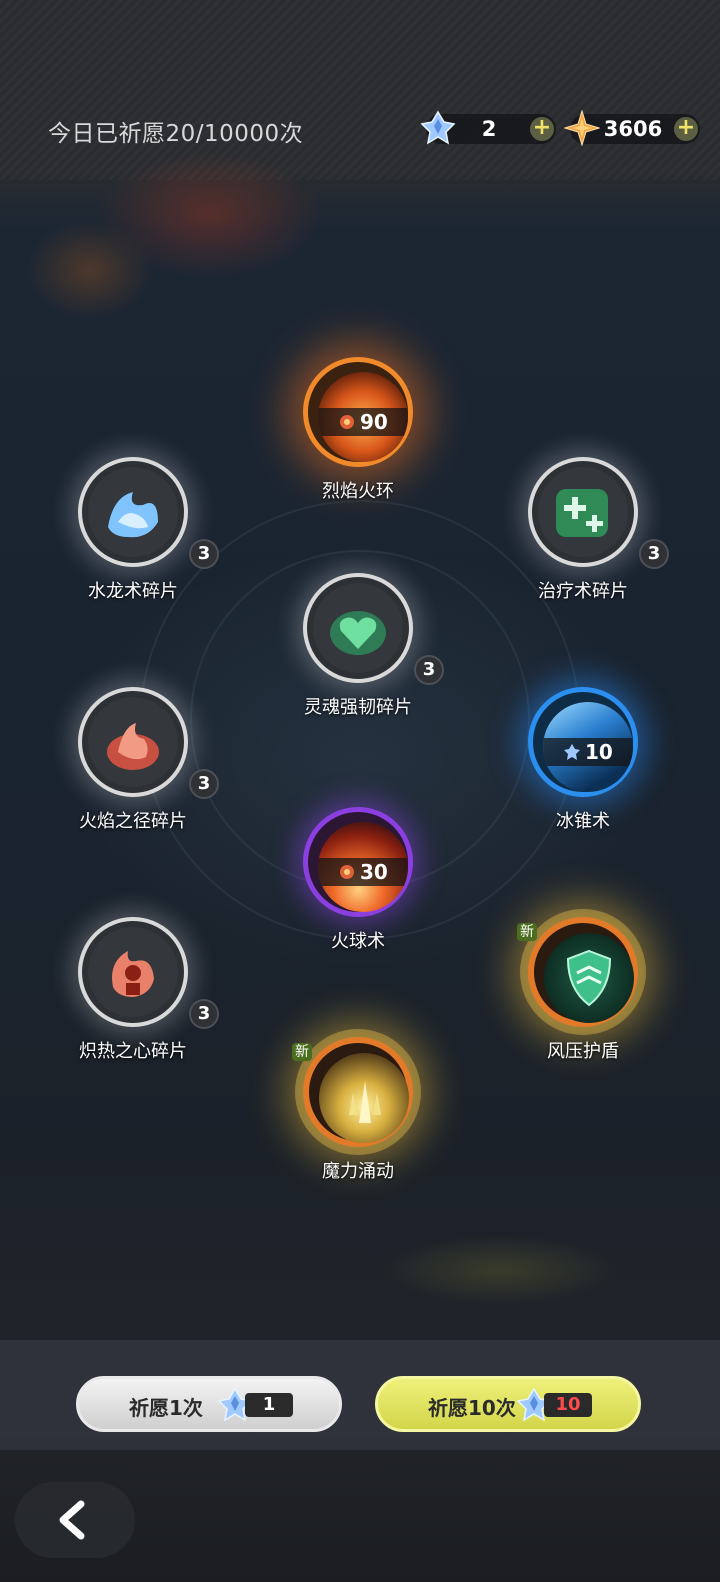 This screenshot has height=1582, width=720. What do you see at coordinates (133, 821) in the screenshot?
I see `item-name: 火焰之径碎片` at bounding box center [133, 821].